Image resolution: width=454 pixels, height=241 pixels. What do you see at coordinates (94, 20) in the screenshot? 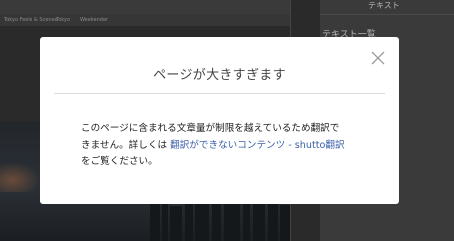
I see `background-subnav-item: Weekender` at bounding box center [94, 20].